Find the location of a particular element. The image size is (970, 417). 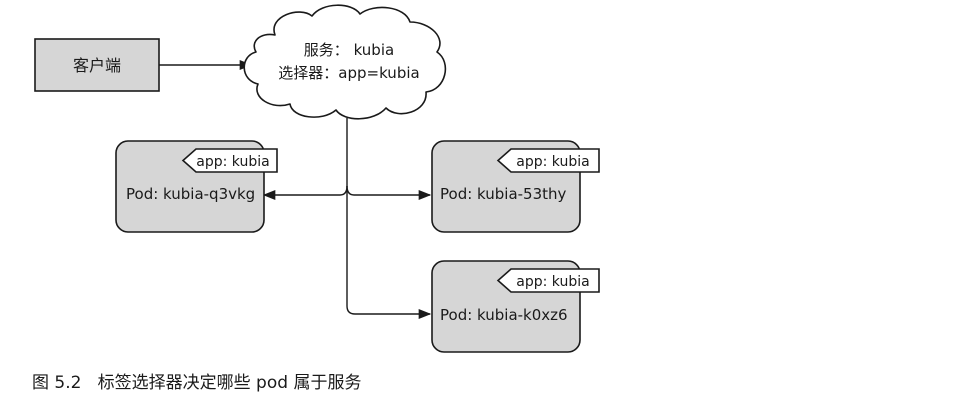

service-connectors is located at coordinates (347, 219).